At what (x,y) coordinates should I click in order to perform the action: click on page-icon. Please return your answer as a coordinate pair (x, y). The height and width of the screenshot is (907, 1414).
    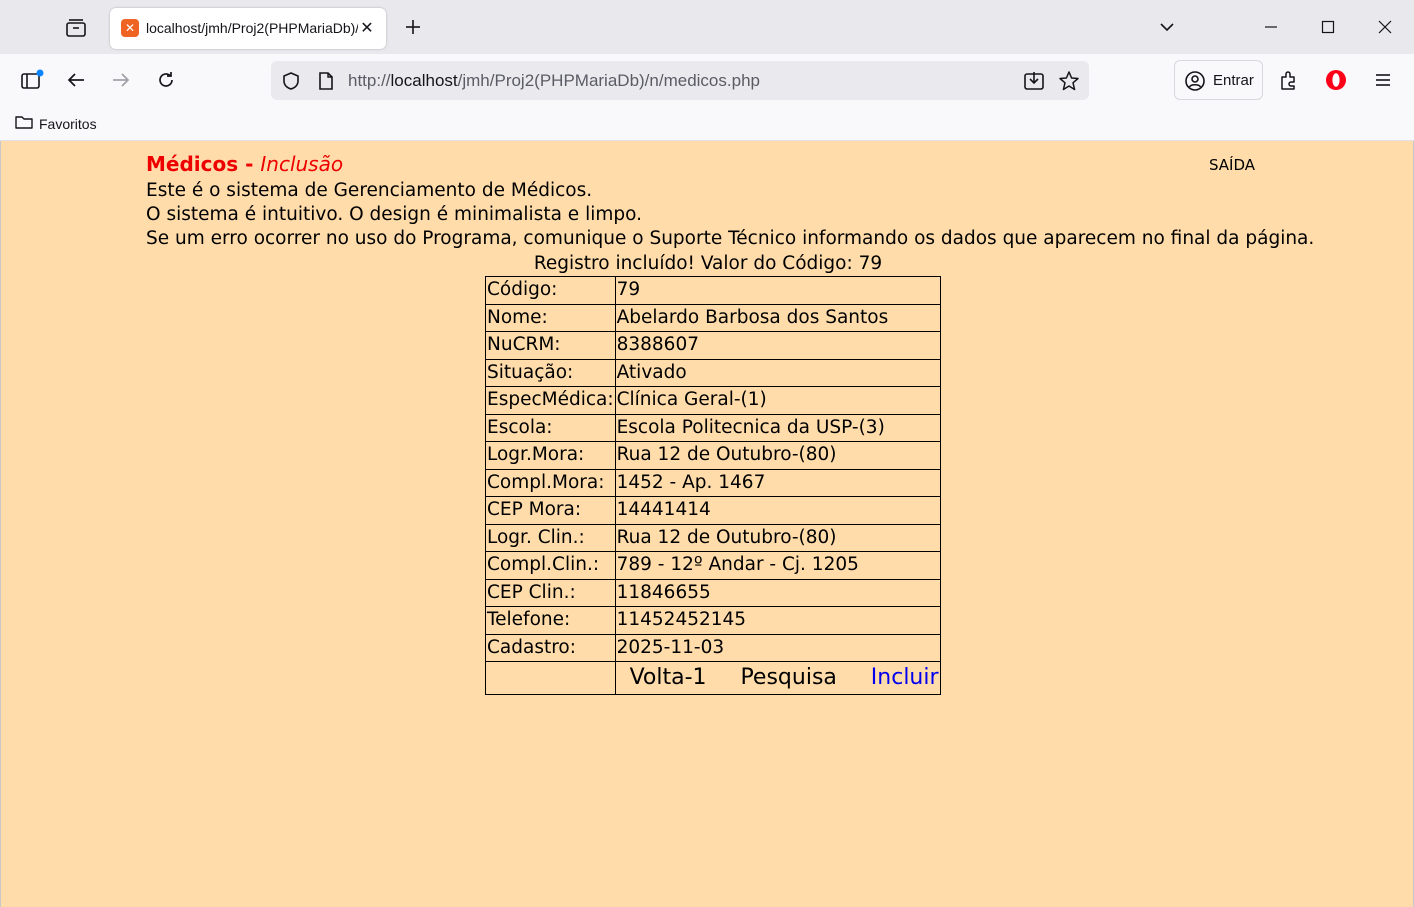
    Looking at the image, I should click on (326, 81).